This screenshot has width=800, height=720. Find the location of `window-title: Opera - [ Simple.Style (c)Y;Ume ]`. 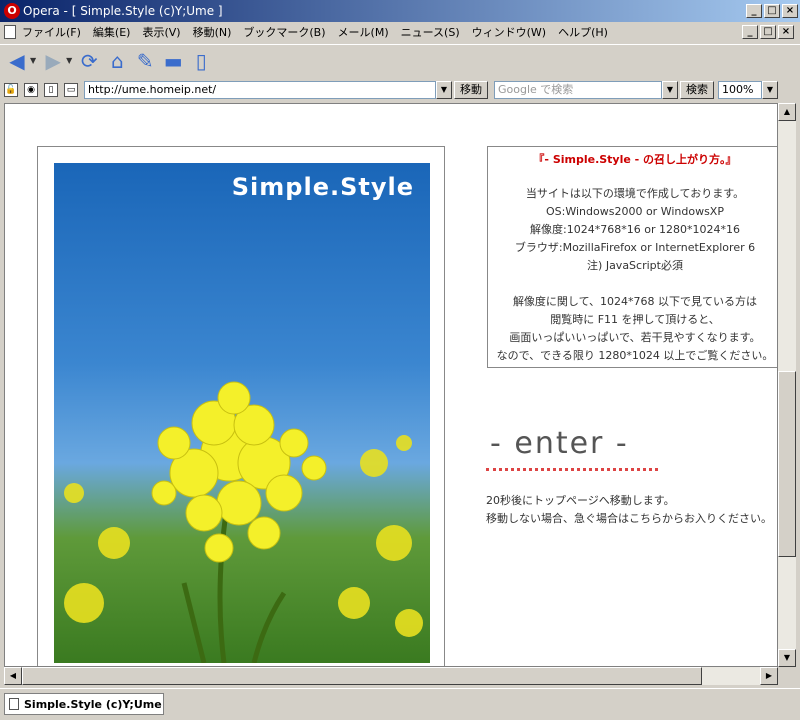

window-title: Opera - [ Simple.Style (c)Y;Ume ] is located at coordinates (123, 11).